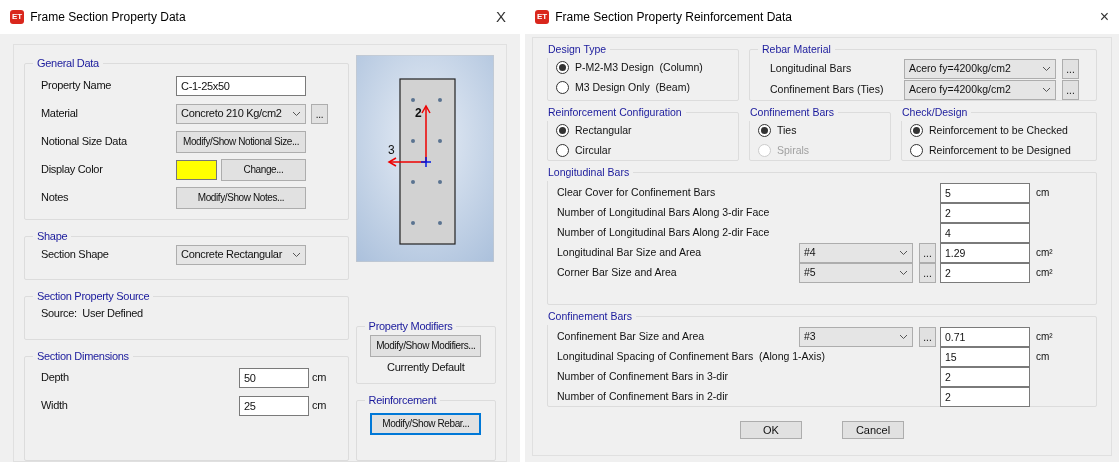 This screenshot has width=1119, height=462. Describe the element at coordinates (577, 49) in the screenshot. I see `group-title: Design Type` at that location.